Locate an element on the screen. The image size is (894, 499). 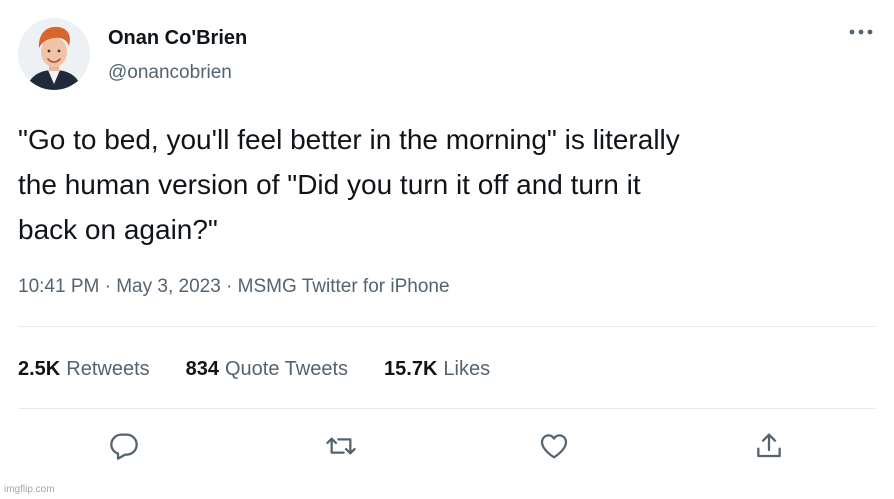
share-button is located at coordinates (769, 446).